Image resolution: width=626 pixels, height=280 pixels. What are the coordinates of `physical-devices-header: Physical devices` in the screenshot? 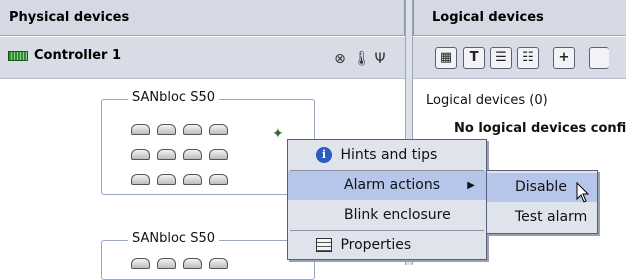 It's located at (202, 18).